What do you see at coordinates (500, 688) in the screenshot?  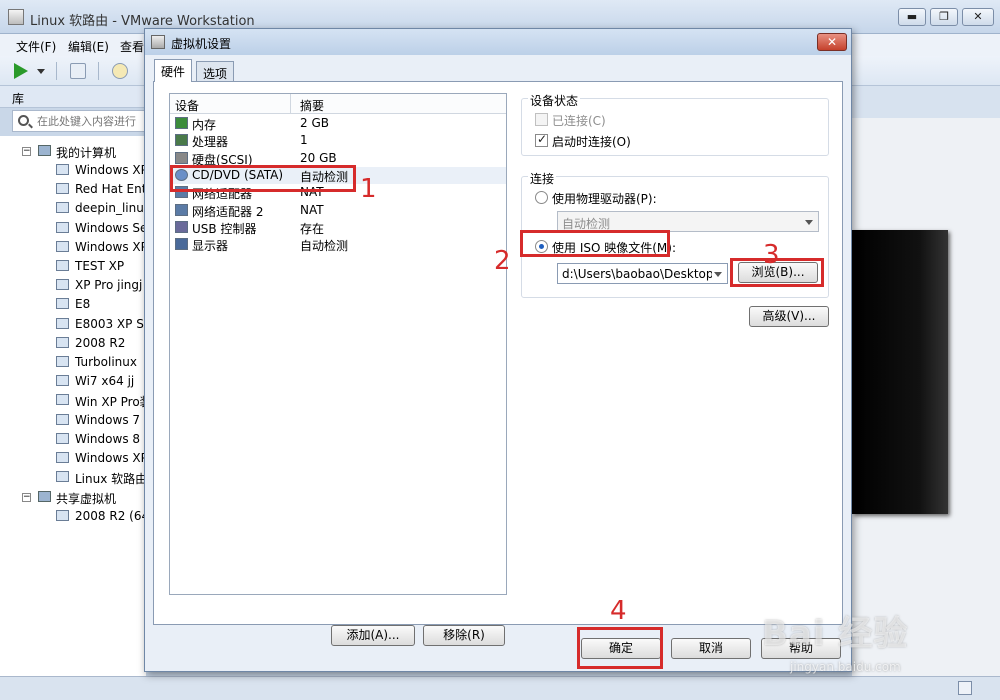 I see `status-bar` at bounding box center [500, 688].